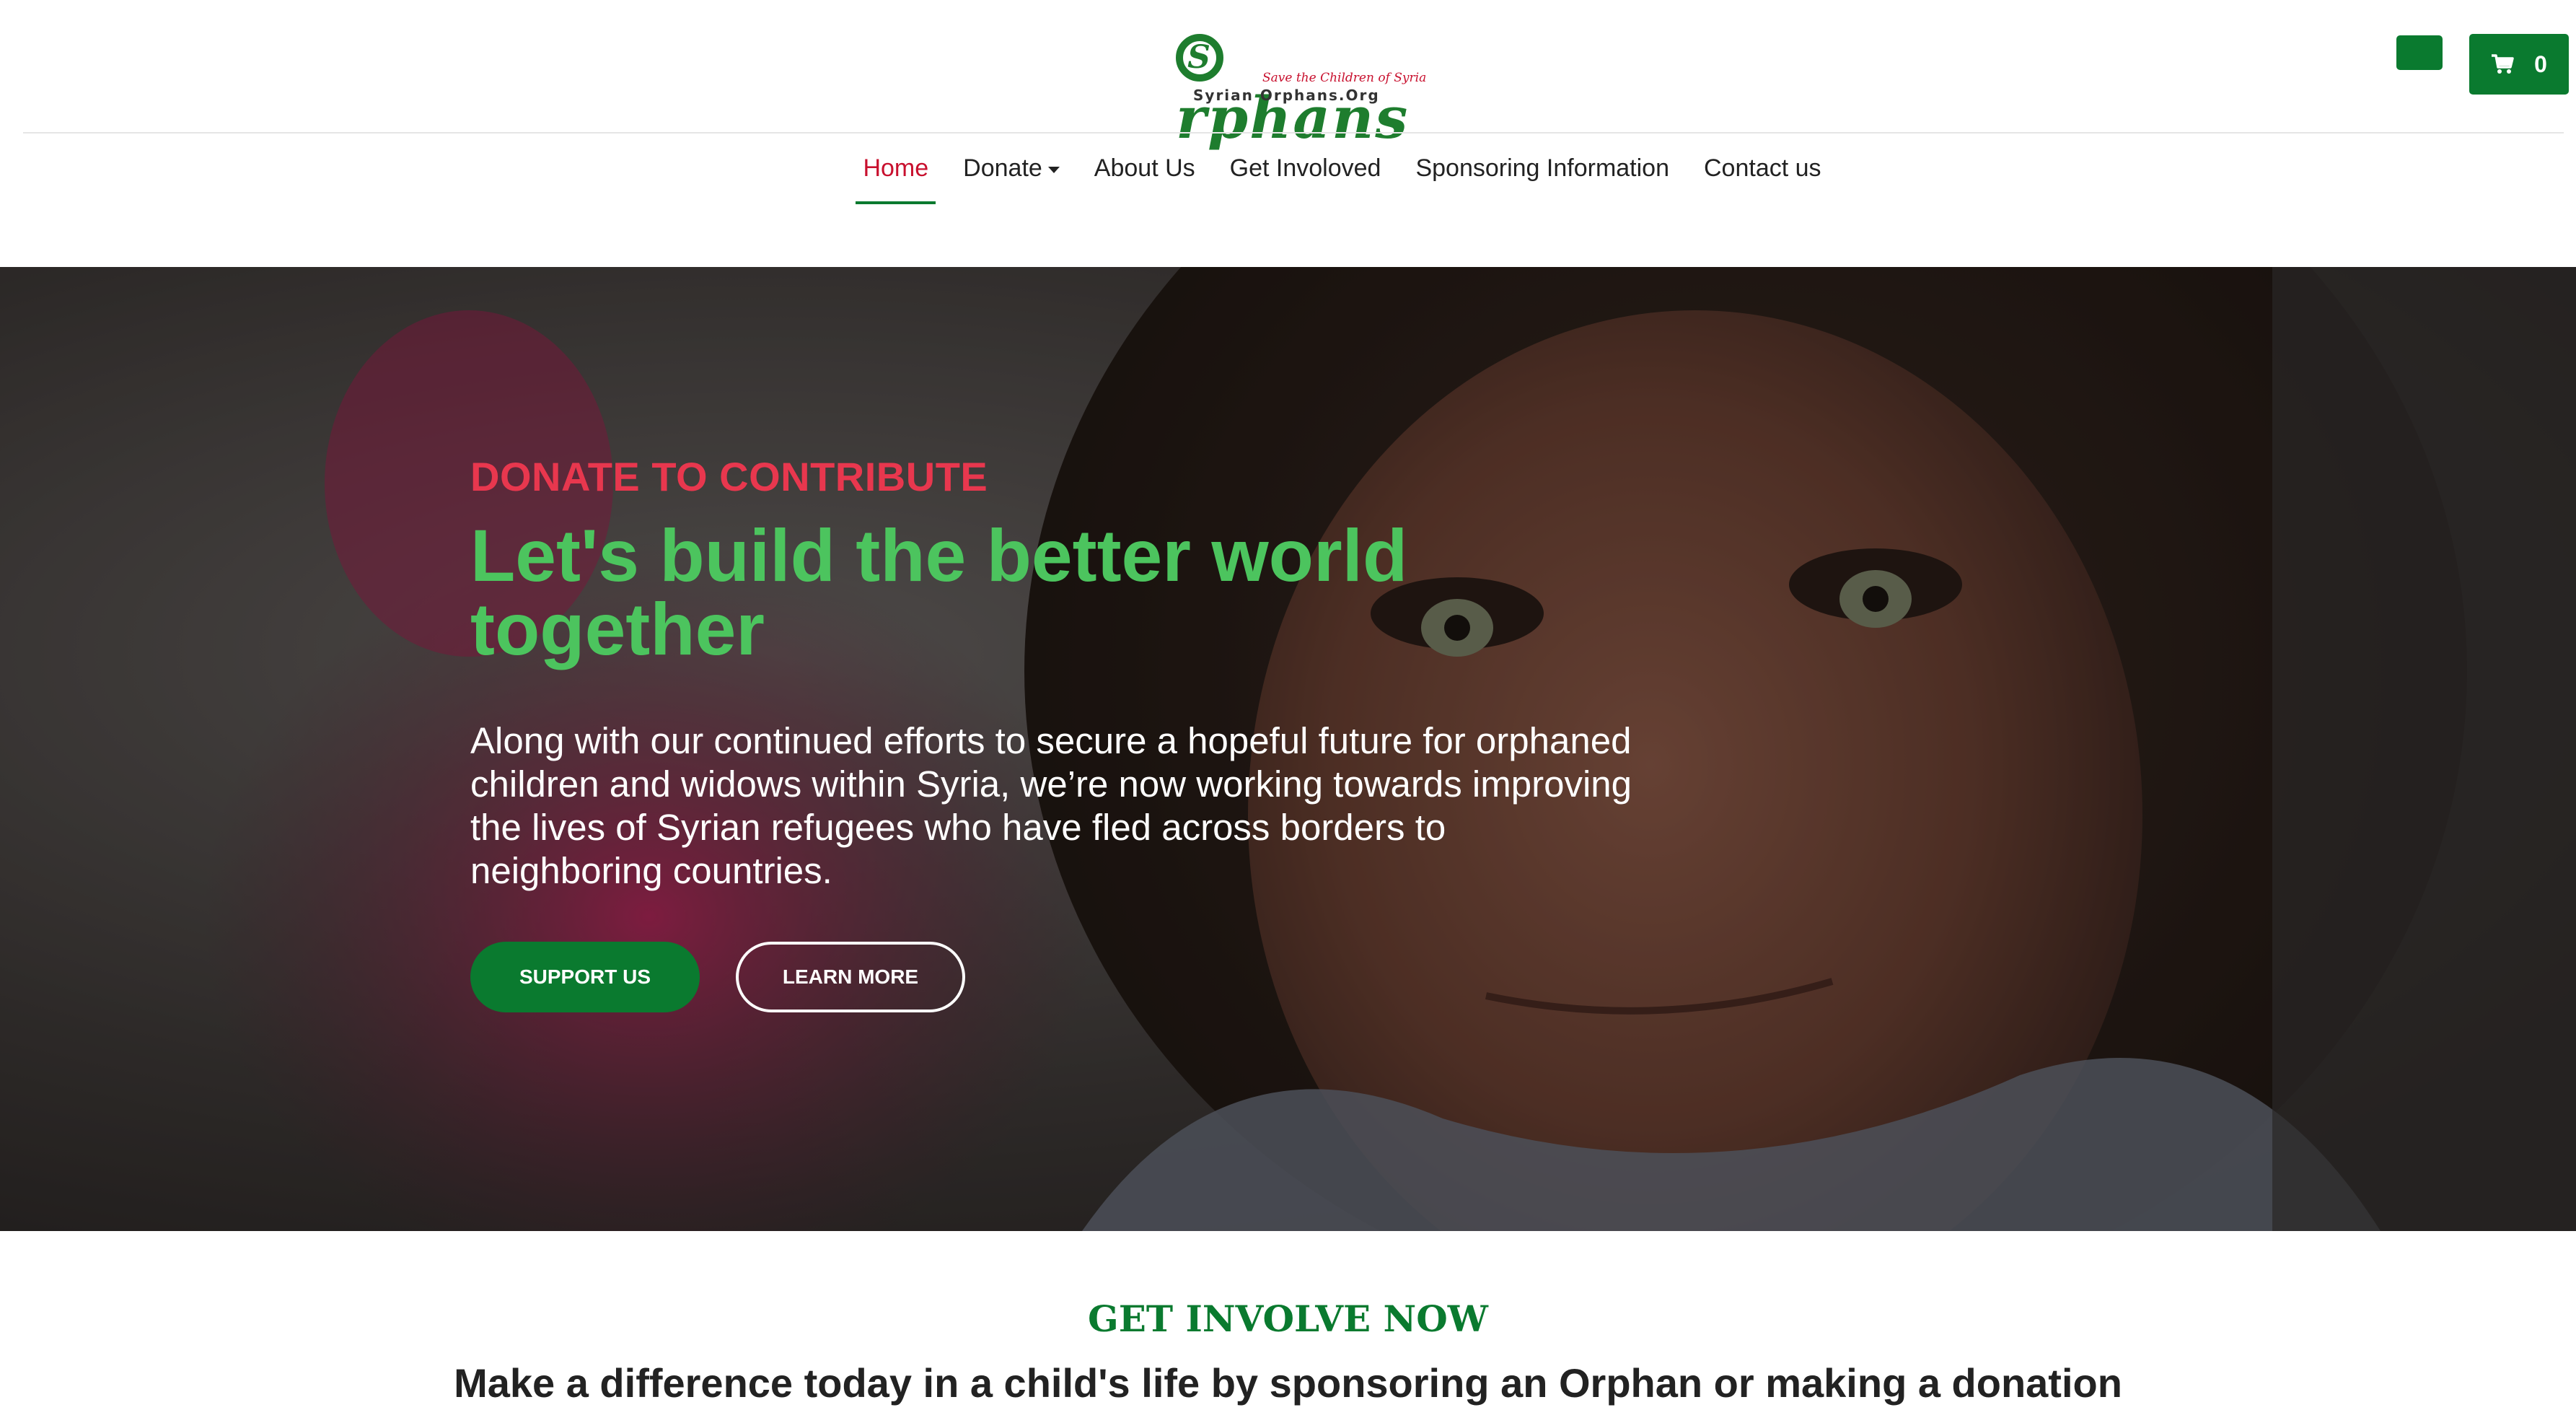 This screenshot has height=1410, width=2576. I want to click on header-divider, so click(1293, 132).